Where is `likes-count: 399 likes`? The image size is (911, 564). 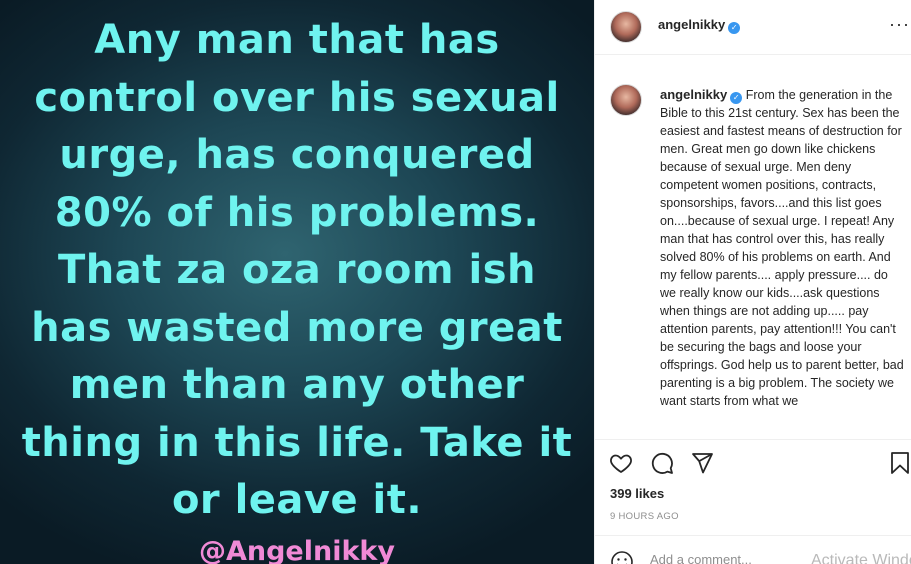
likes-count: 399 likes is located at coordinates (637, 493).